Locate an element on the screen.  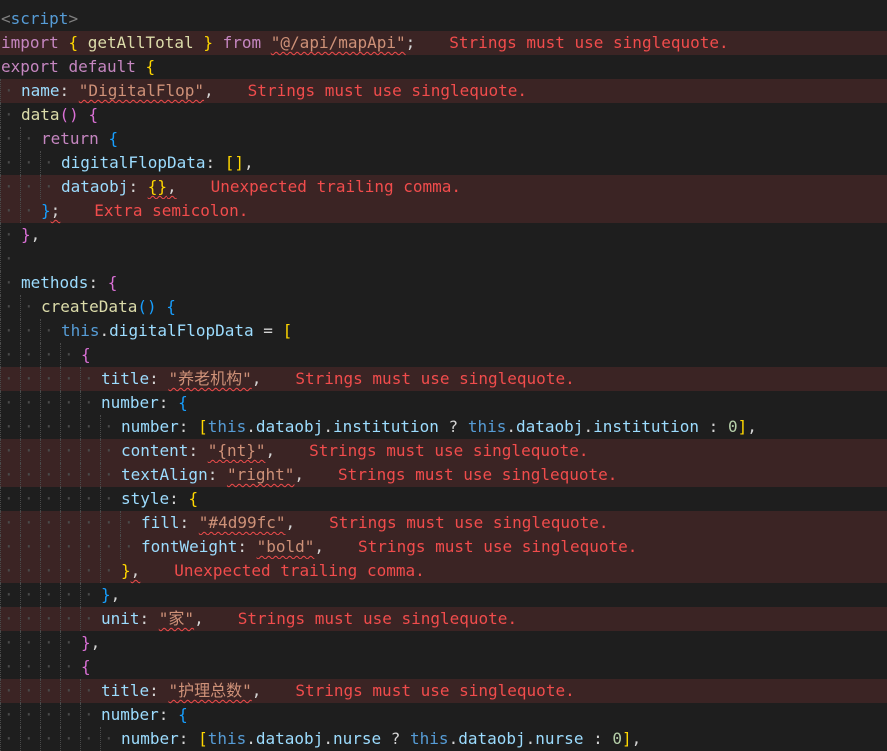
code-line: <script> is located at coordinates (443, 19).